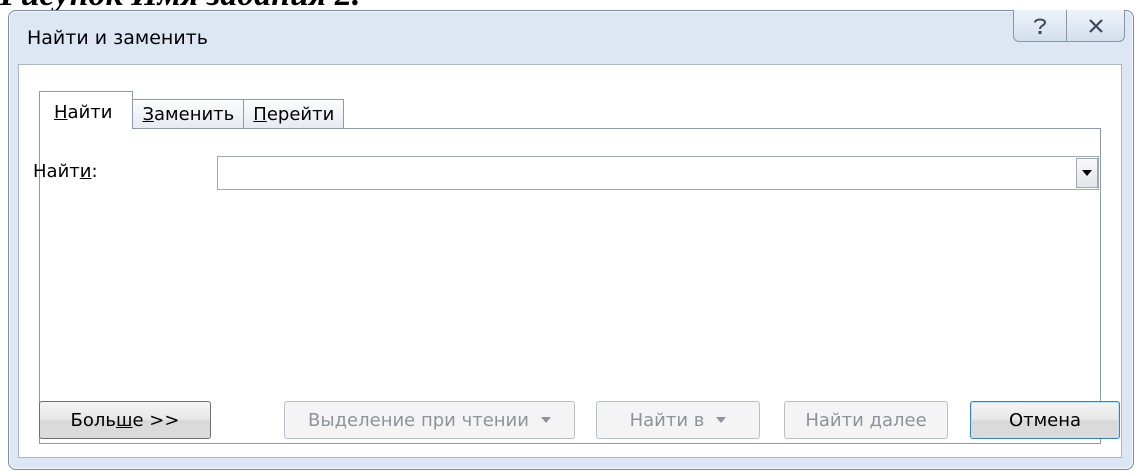  Describe the element at coordinates (658, 173) in the screenshot. I see `find-input` at that location.